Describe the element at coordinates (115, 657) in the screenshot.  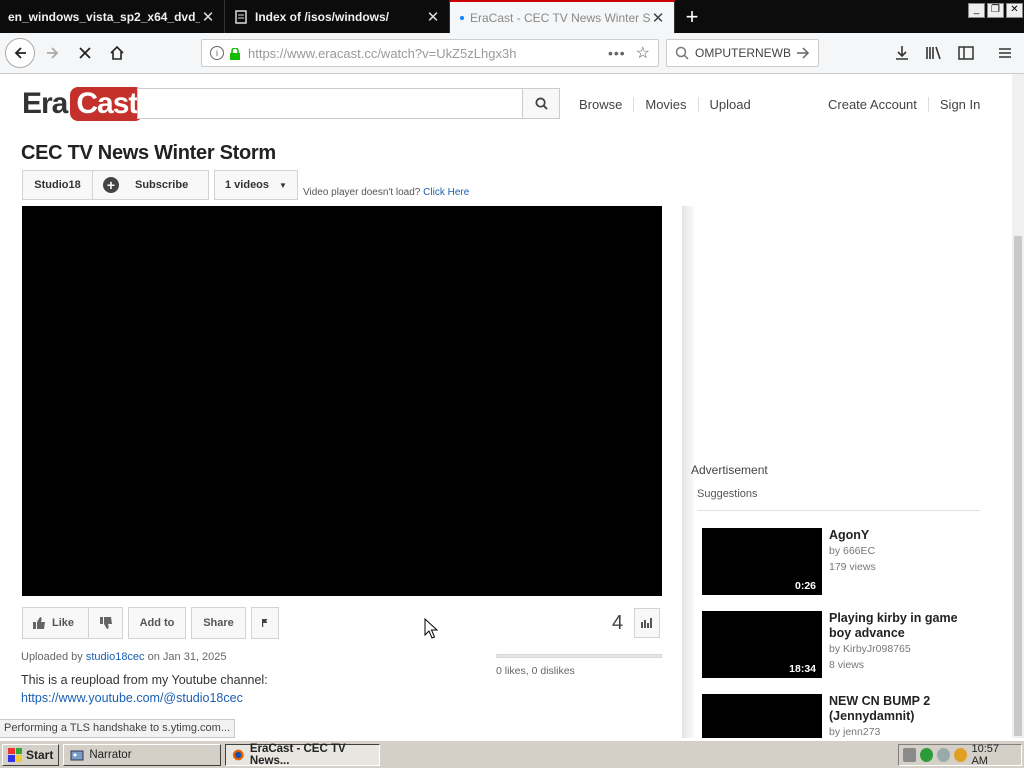
I see `uploader-link: studio18cec` at that location.